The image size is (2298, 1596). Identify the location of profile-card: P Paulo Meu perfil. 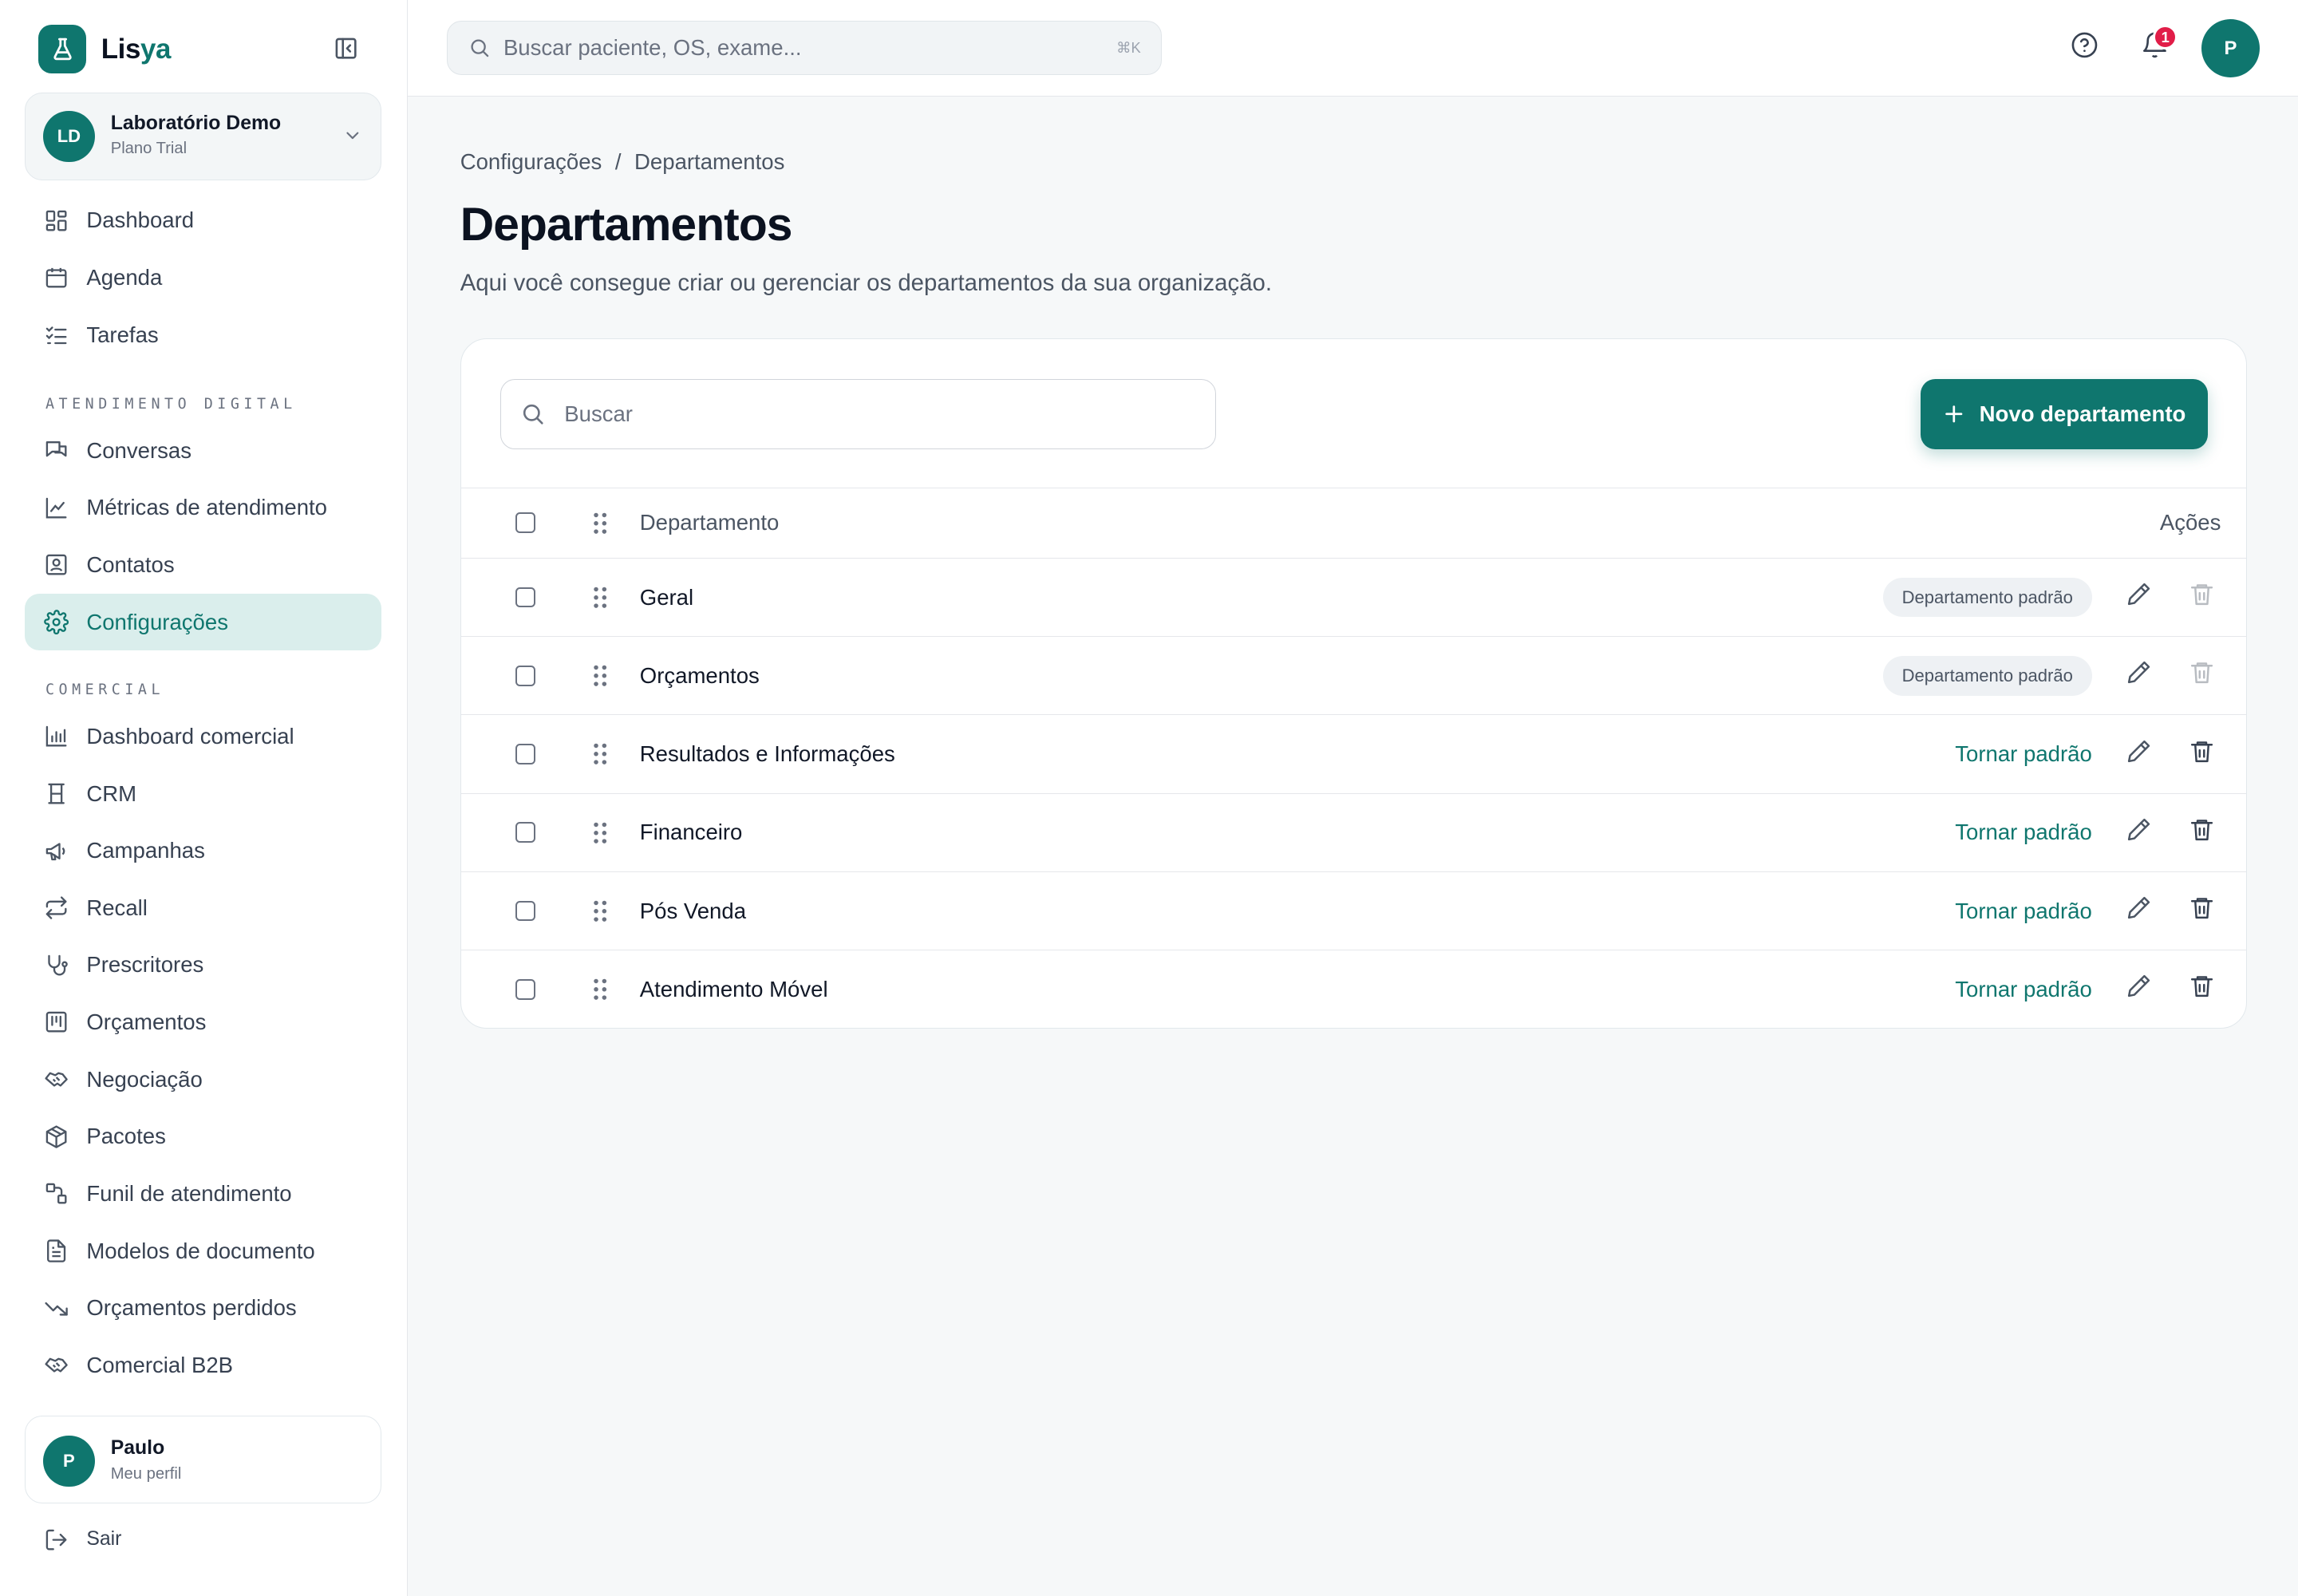
(203, 1460).